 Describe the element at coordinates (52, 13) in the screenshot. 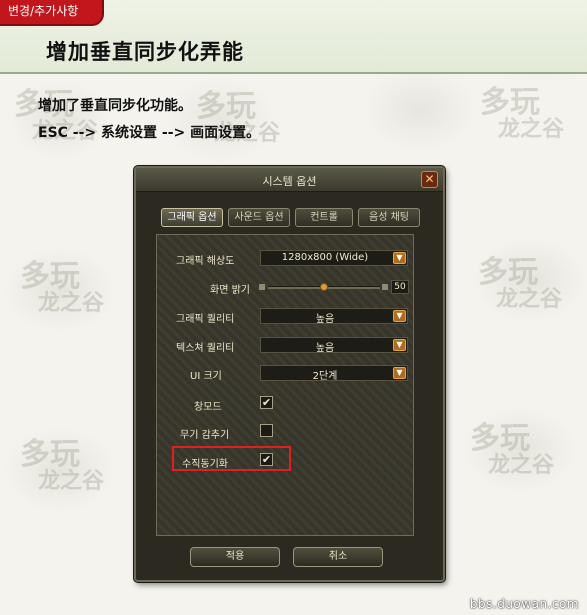

I see `change-notice-tag: 변경/추가사항` at that location.